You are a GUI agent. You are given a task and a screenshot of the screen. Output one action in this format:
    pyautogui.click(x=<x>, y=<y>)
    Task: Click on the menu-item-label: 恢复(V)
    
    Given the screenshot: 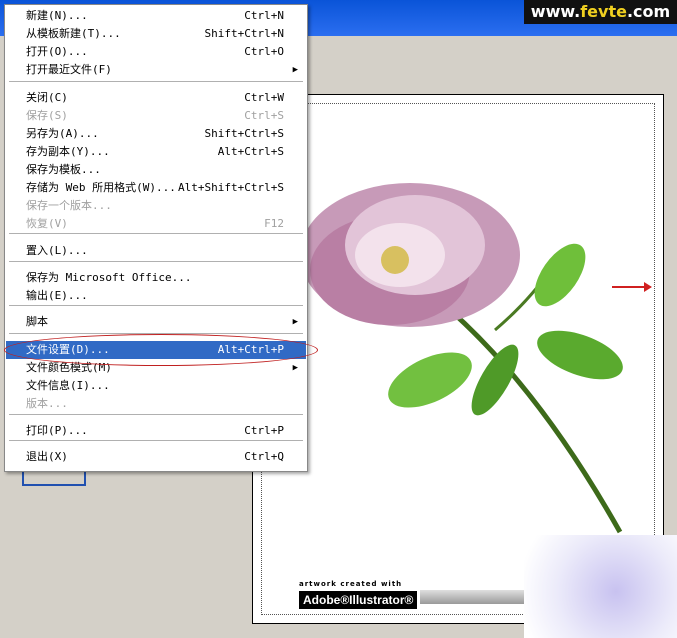 What is the action you would take?
    pyautogui.click(x=47, y=223)
    